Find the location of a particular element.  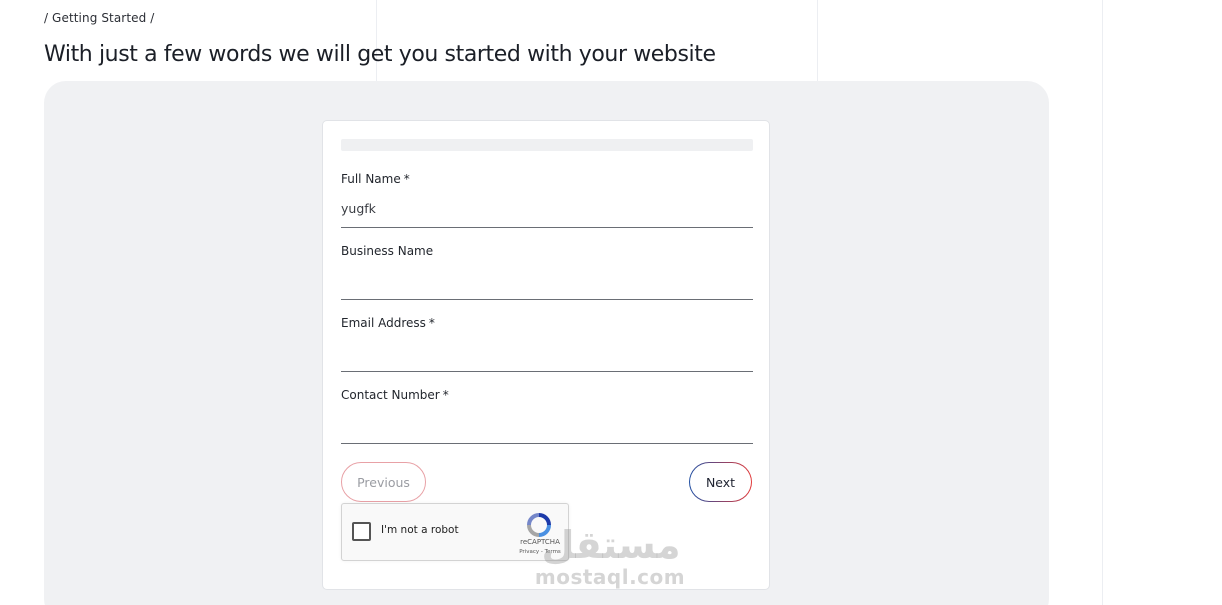

recaptcha-logo-icon is located at coordinates (539, 525).